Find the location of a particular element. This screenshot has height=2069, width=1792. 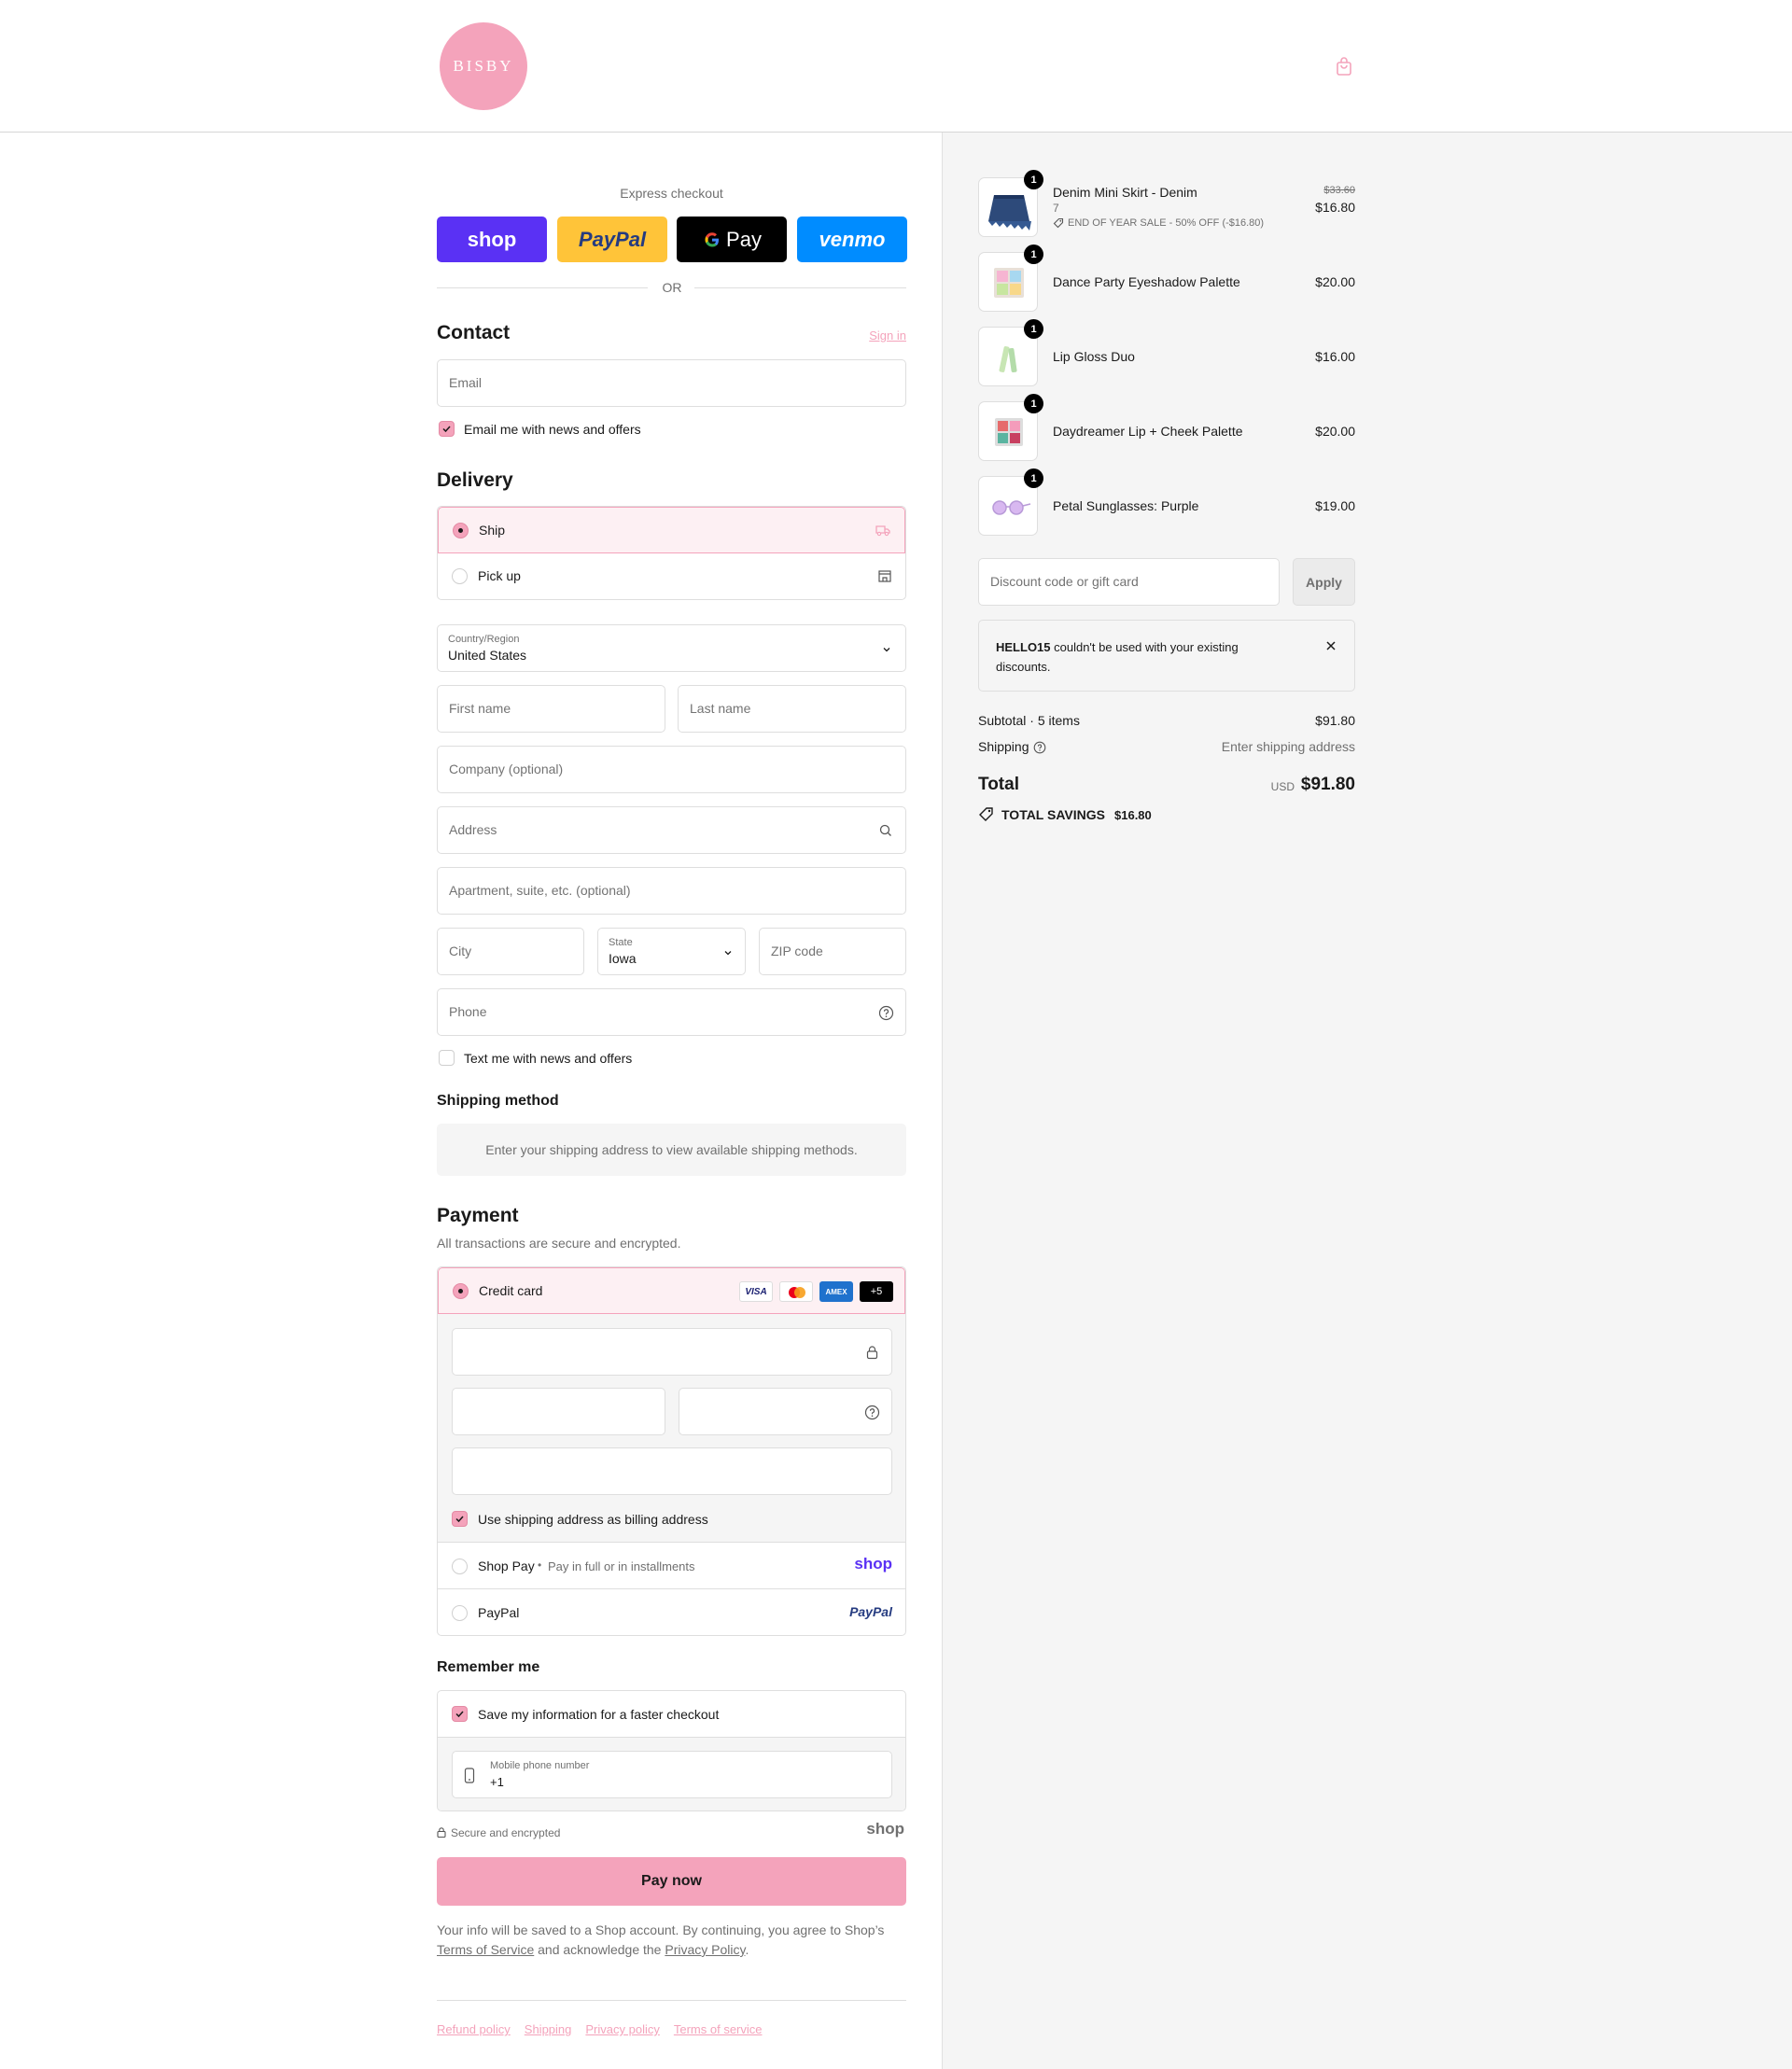

shop-pay-label: Shop Pay is located at coordinates (506, 1566).